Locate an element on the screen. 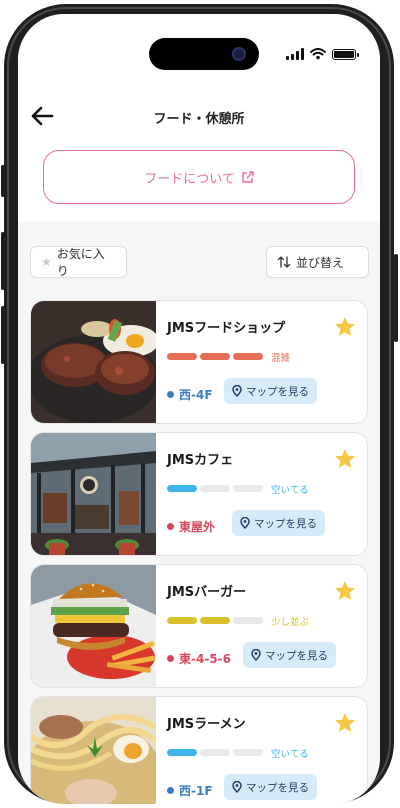 This screenshot has width=400, height=808. about-food-button: フードについて is located at coordinates (199, 177).